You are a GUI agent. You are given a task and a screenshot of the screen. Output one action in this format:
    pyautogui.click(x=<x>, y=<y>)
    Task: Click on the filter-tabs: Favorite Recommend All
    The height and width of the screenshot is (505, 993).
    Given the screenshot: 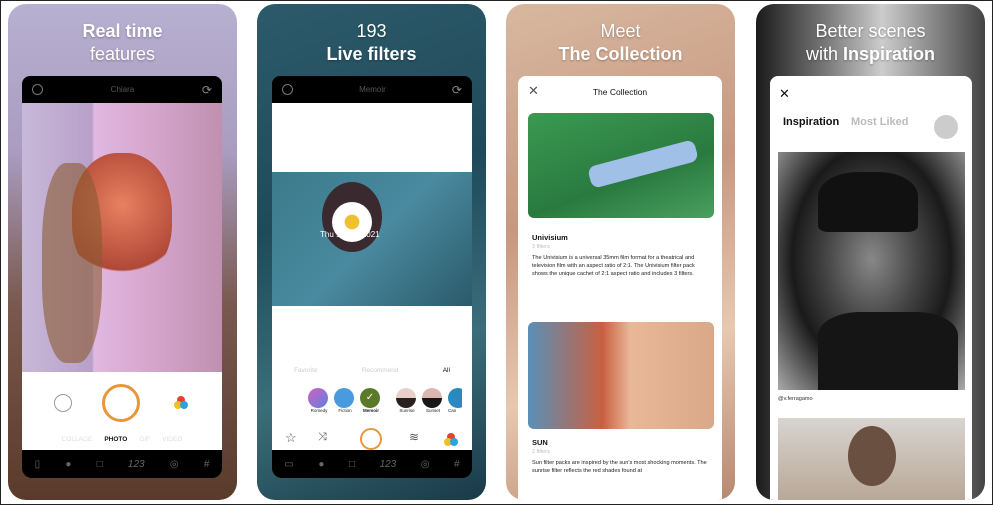 What is the action you would take?
    pyautogui.click(x=372, y=370)
    